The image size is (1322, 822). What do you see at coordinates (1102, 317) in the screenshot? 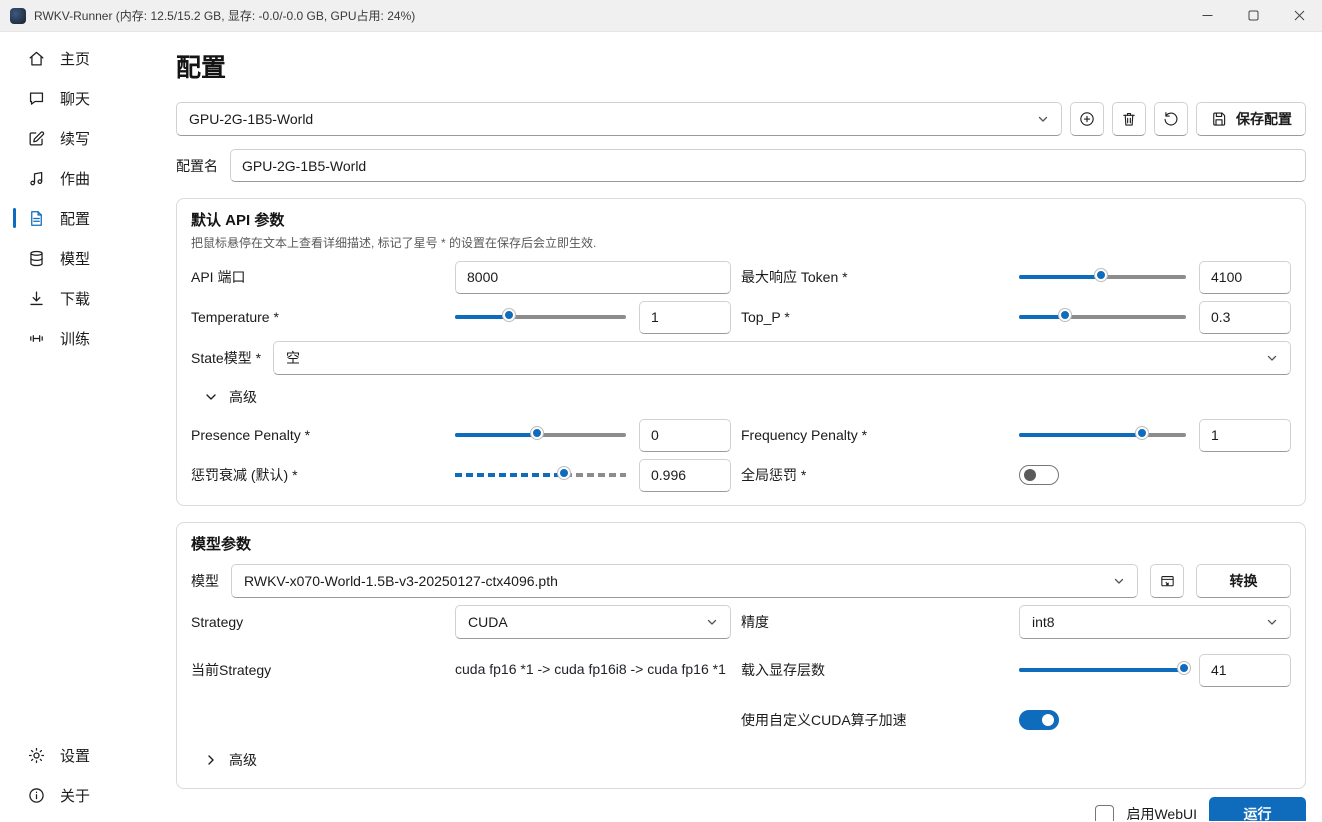
I see `top-p-slider` at bounding box center [1102, 317].